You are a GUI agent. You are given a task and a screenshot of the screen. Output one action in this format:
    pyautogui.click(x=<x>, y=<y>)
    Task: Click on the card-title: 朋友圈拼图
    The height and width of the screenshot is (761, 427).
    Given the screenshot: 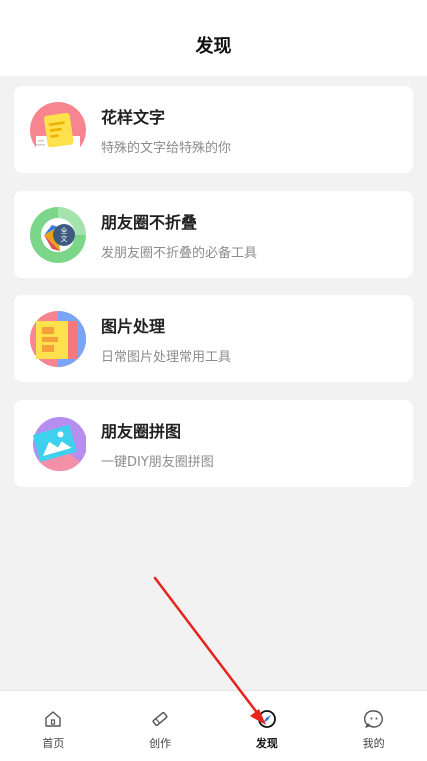 What is the action you would take?
    pyautogui.click(x=141, y=431)
    